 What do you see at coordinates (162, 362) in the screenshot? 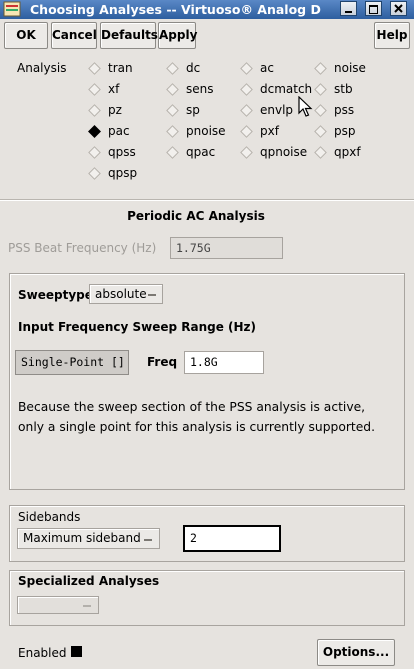
I see `freq-label: Freq` at bounding box center [162, 362].